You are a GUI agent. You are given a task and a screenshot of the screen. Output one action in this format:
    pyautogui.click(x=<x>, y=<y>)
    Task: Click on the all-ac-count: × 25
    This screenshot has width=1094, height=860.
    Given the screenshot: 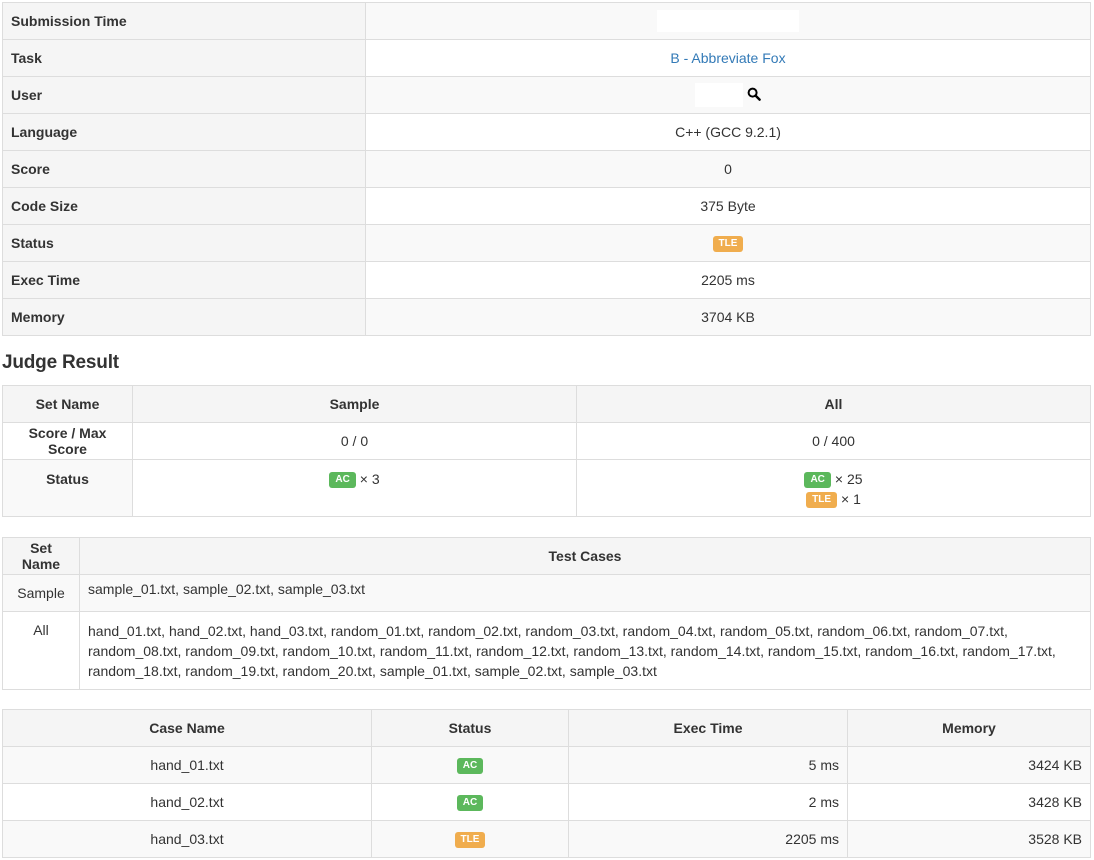 What is the action you would take?
    pyautogui.click(x=848, y=479)
    